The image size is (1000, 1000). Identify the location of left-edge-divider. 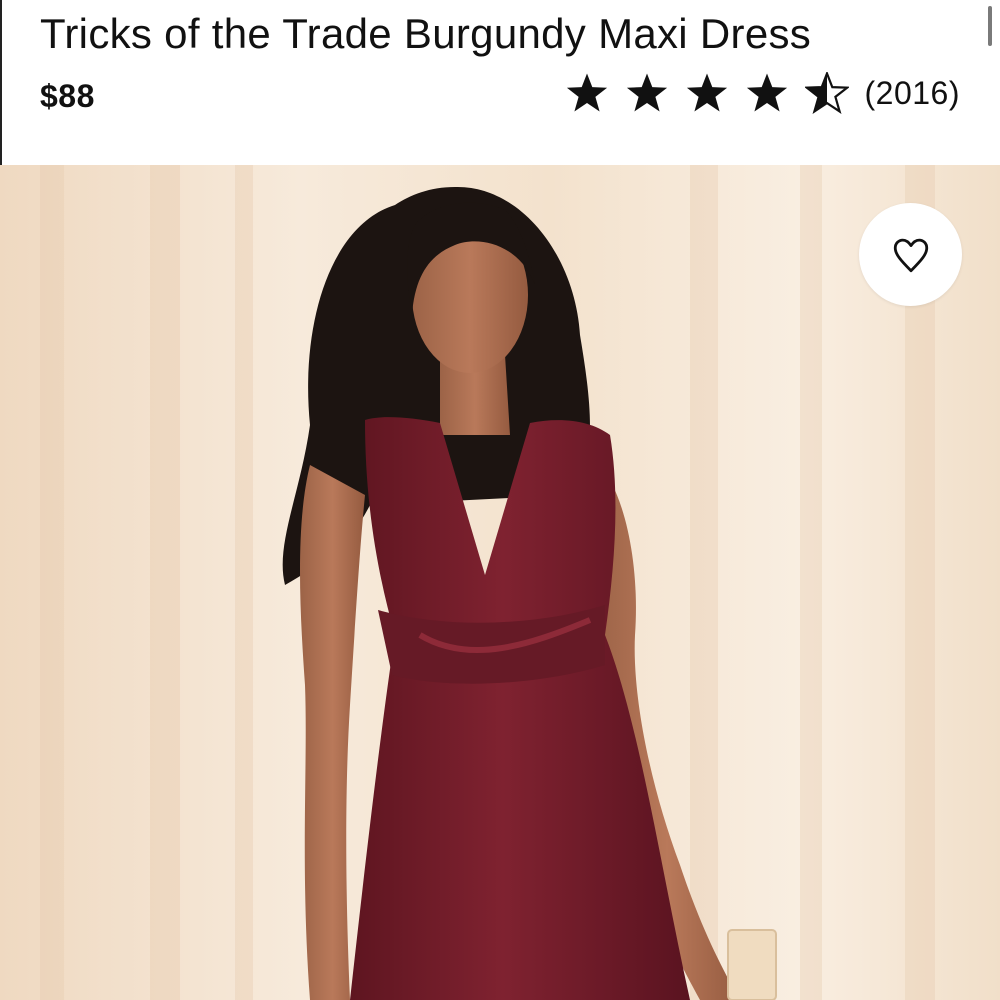
(1, 82).